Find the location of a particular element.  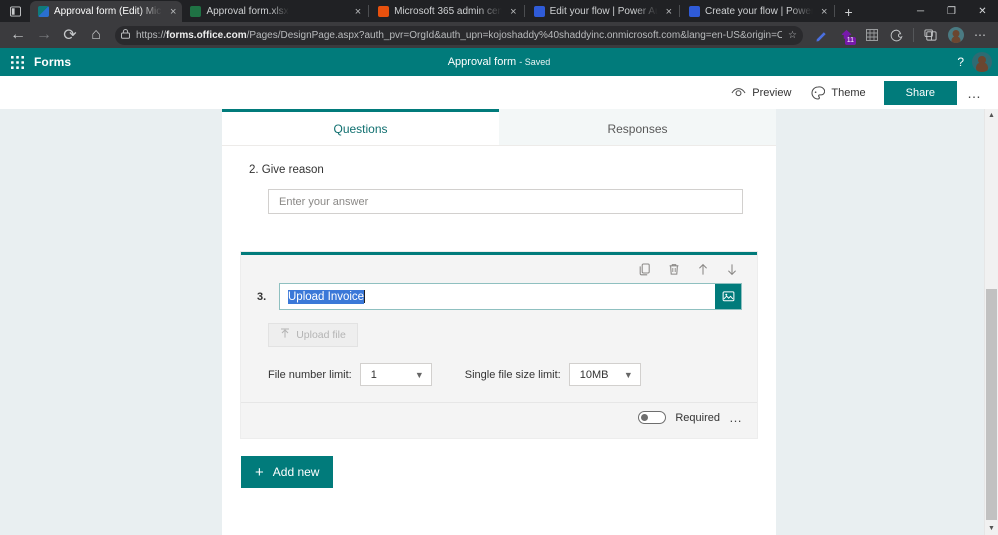

question-title-edit-row: 3. Upload Invoice is located at coordinates (499, 296).